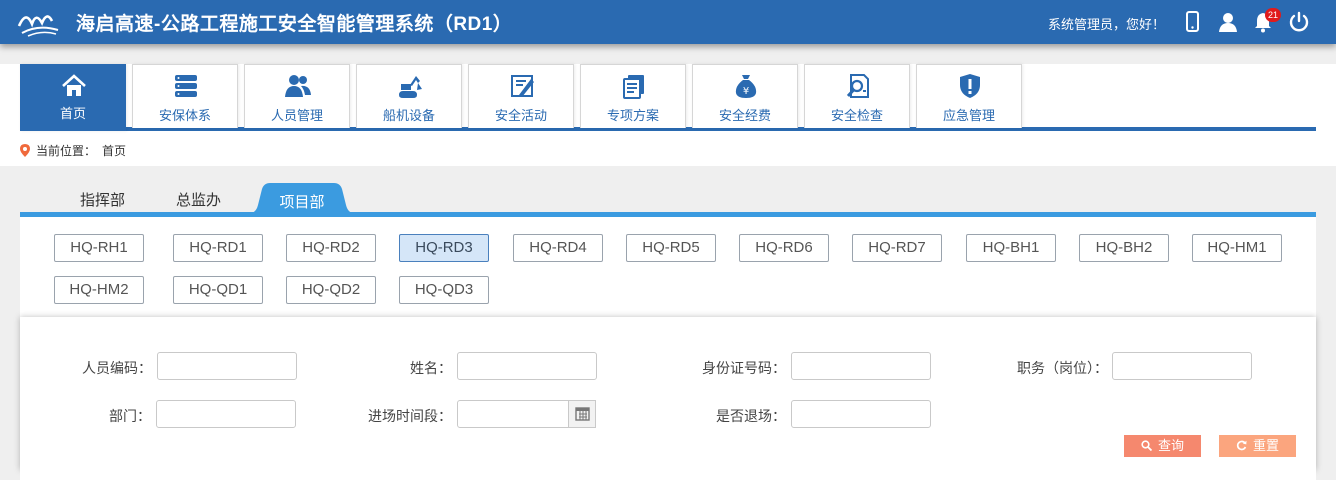  I want to click on code-button-hq-rd1: HQ-RD1, so click(218, 248).